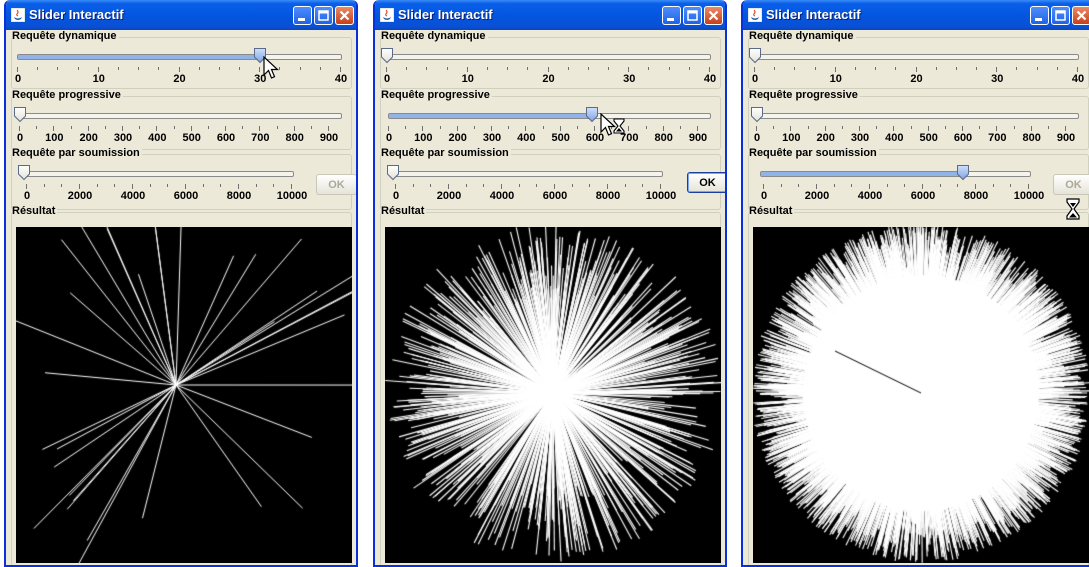 Image resolution: width=1089 pixels, height=567 pixels. What do you see at coordinates (423, 138) in the screenshot?
I see `tick-label: 100` at bounding box center [423, 138].